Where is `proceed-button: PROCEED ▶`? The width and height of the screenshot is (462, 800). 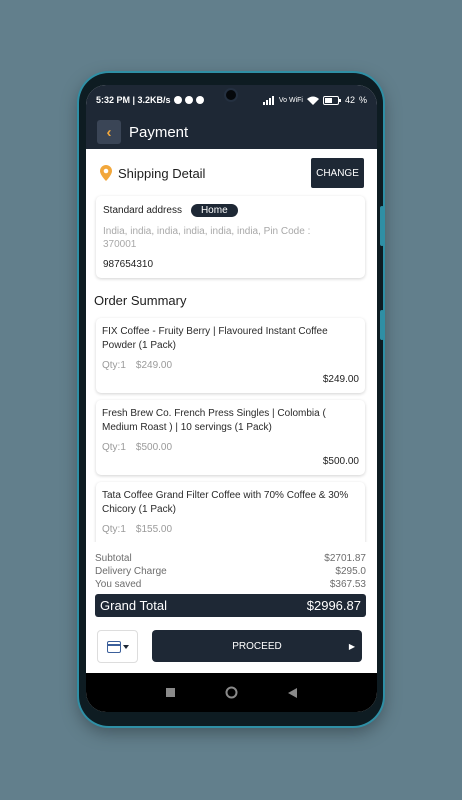 proceed-button: PROCEED ▶ is located at coordinates (257, 646).